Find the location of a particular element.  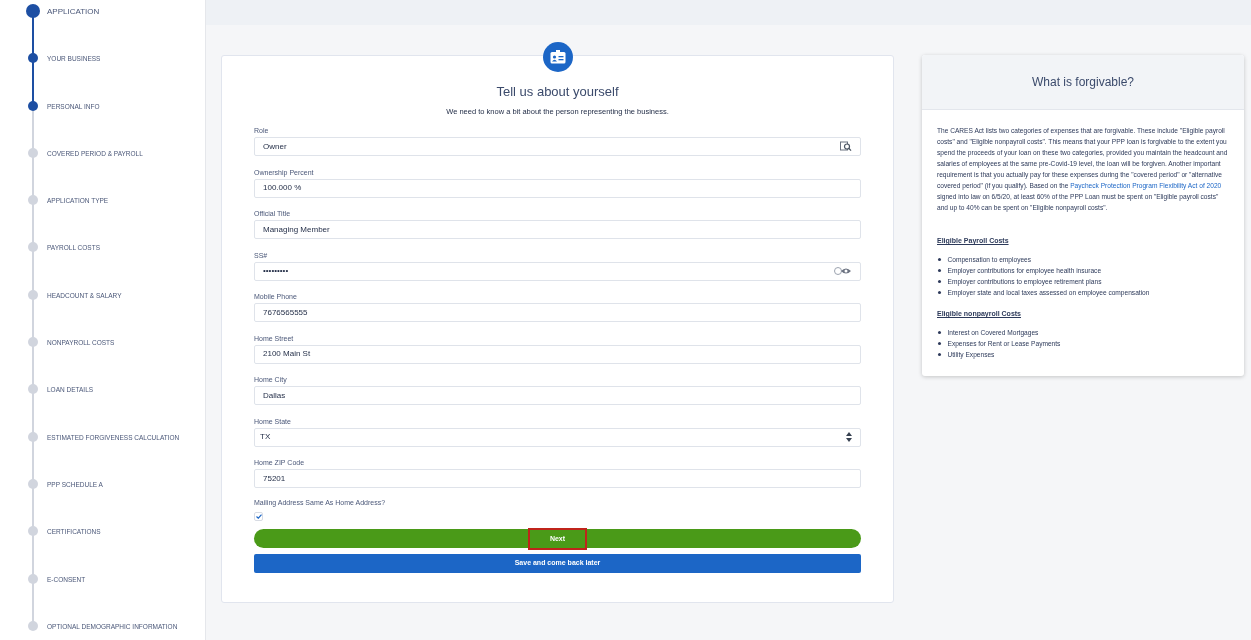

input-field: Owner is located at coordinates (557, 147).